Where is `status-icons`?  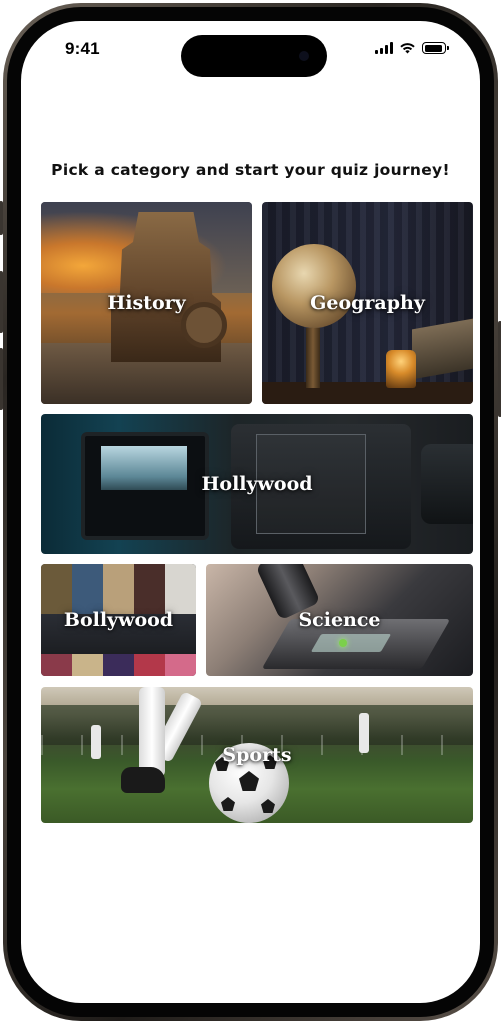 status-icons is located at coordinates (412, 48).